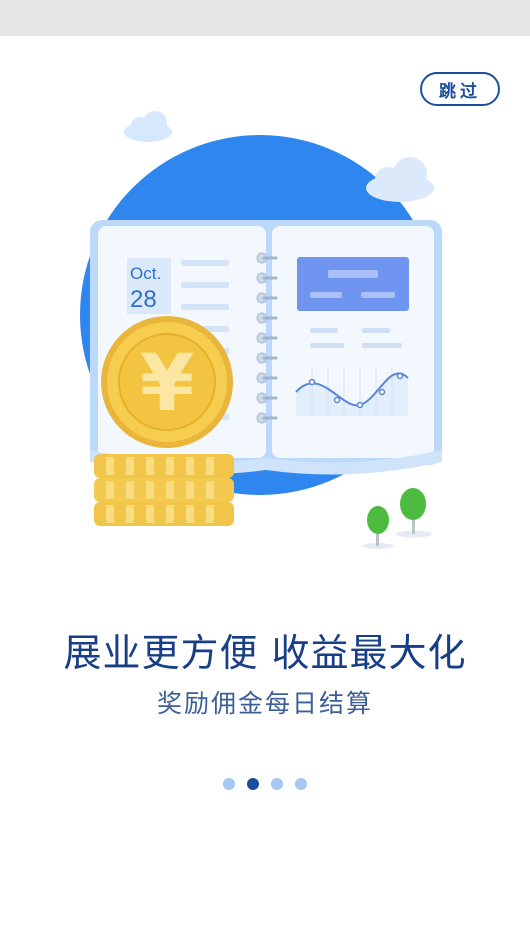 The height and width of the screenshot is (940, 530). What do you see at coordinates (460, 89) in the screenshot?
I see `skip-button: 跳过` at bounding box center [460, 89].